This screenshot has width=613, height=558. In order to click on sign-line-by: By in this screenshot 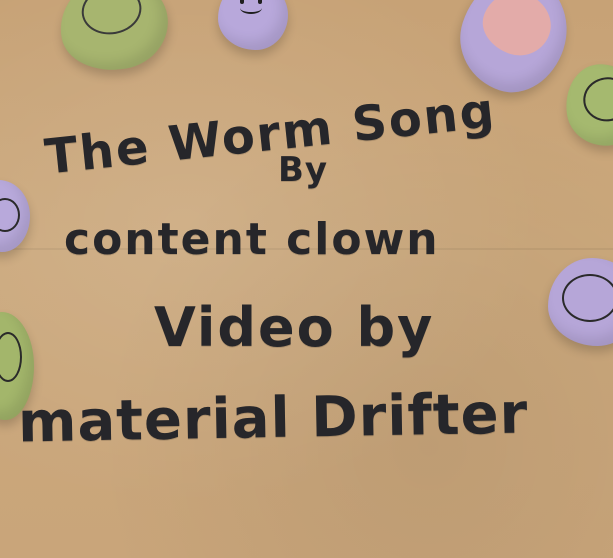, I will do `click(303, 170)`.